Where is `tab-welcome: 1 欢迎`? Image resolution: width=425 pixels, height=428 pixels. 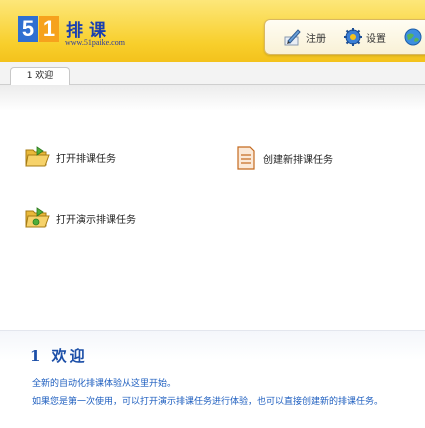 tab-welcome: 1 欢迎 is located at coordinates (40, 76).